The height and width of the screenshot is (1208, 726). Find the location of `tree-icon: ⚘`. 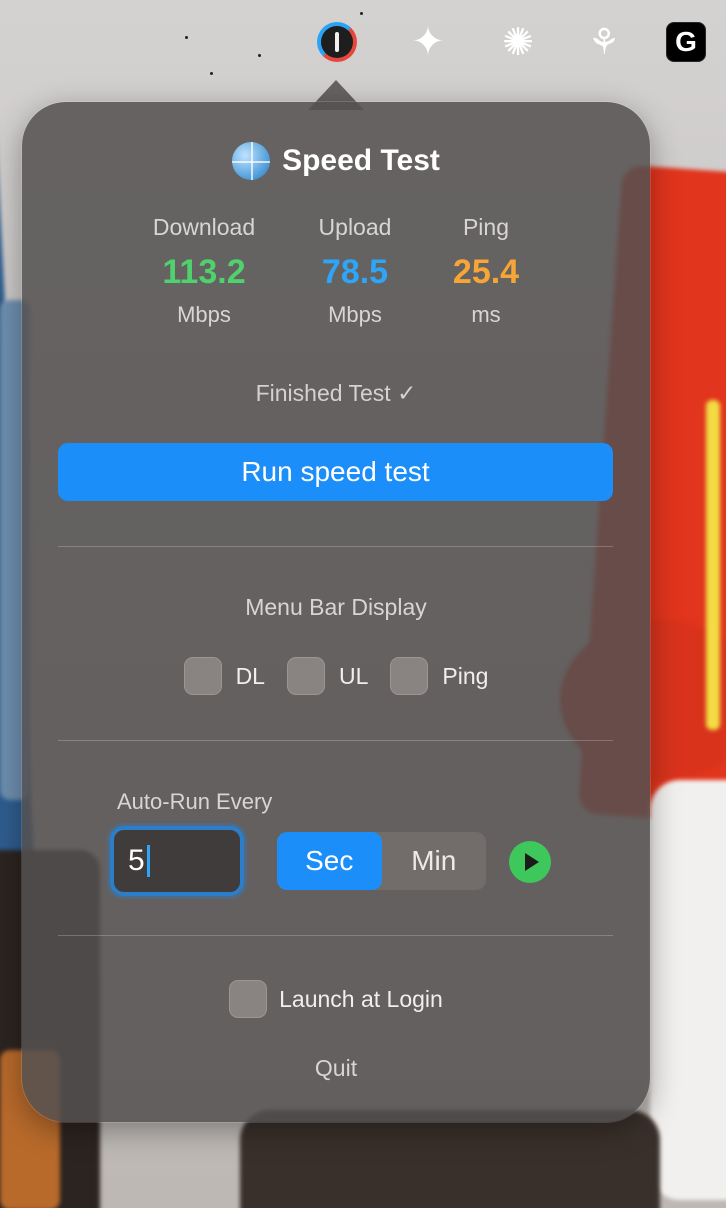

tree-icon: ⚘ is located at coordinates (604, 42).